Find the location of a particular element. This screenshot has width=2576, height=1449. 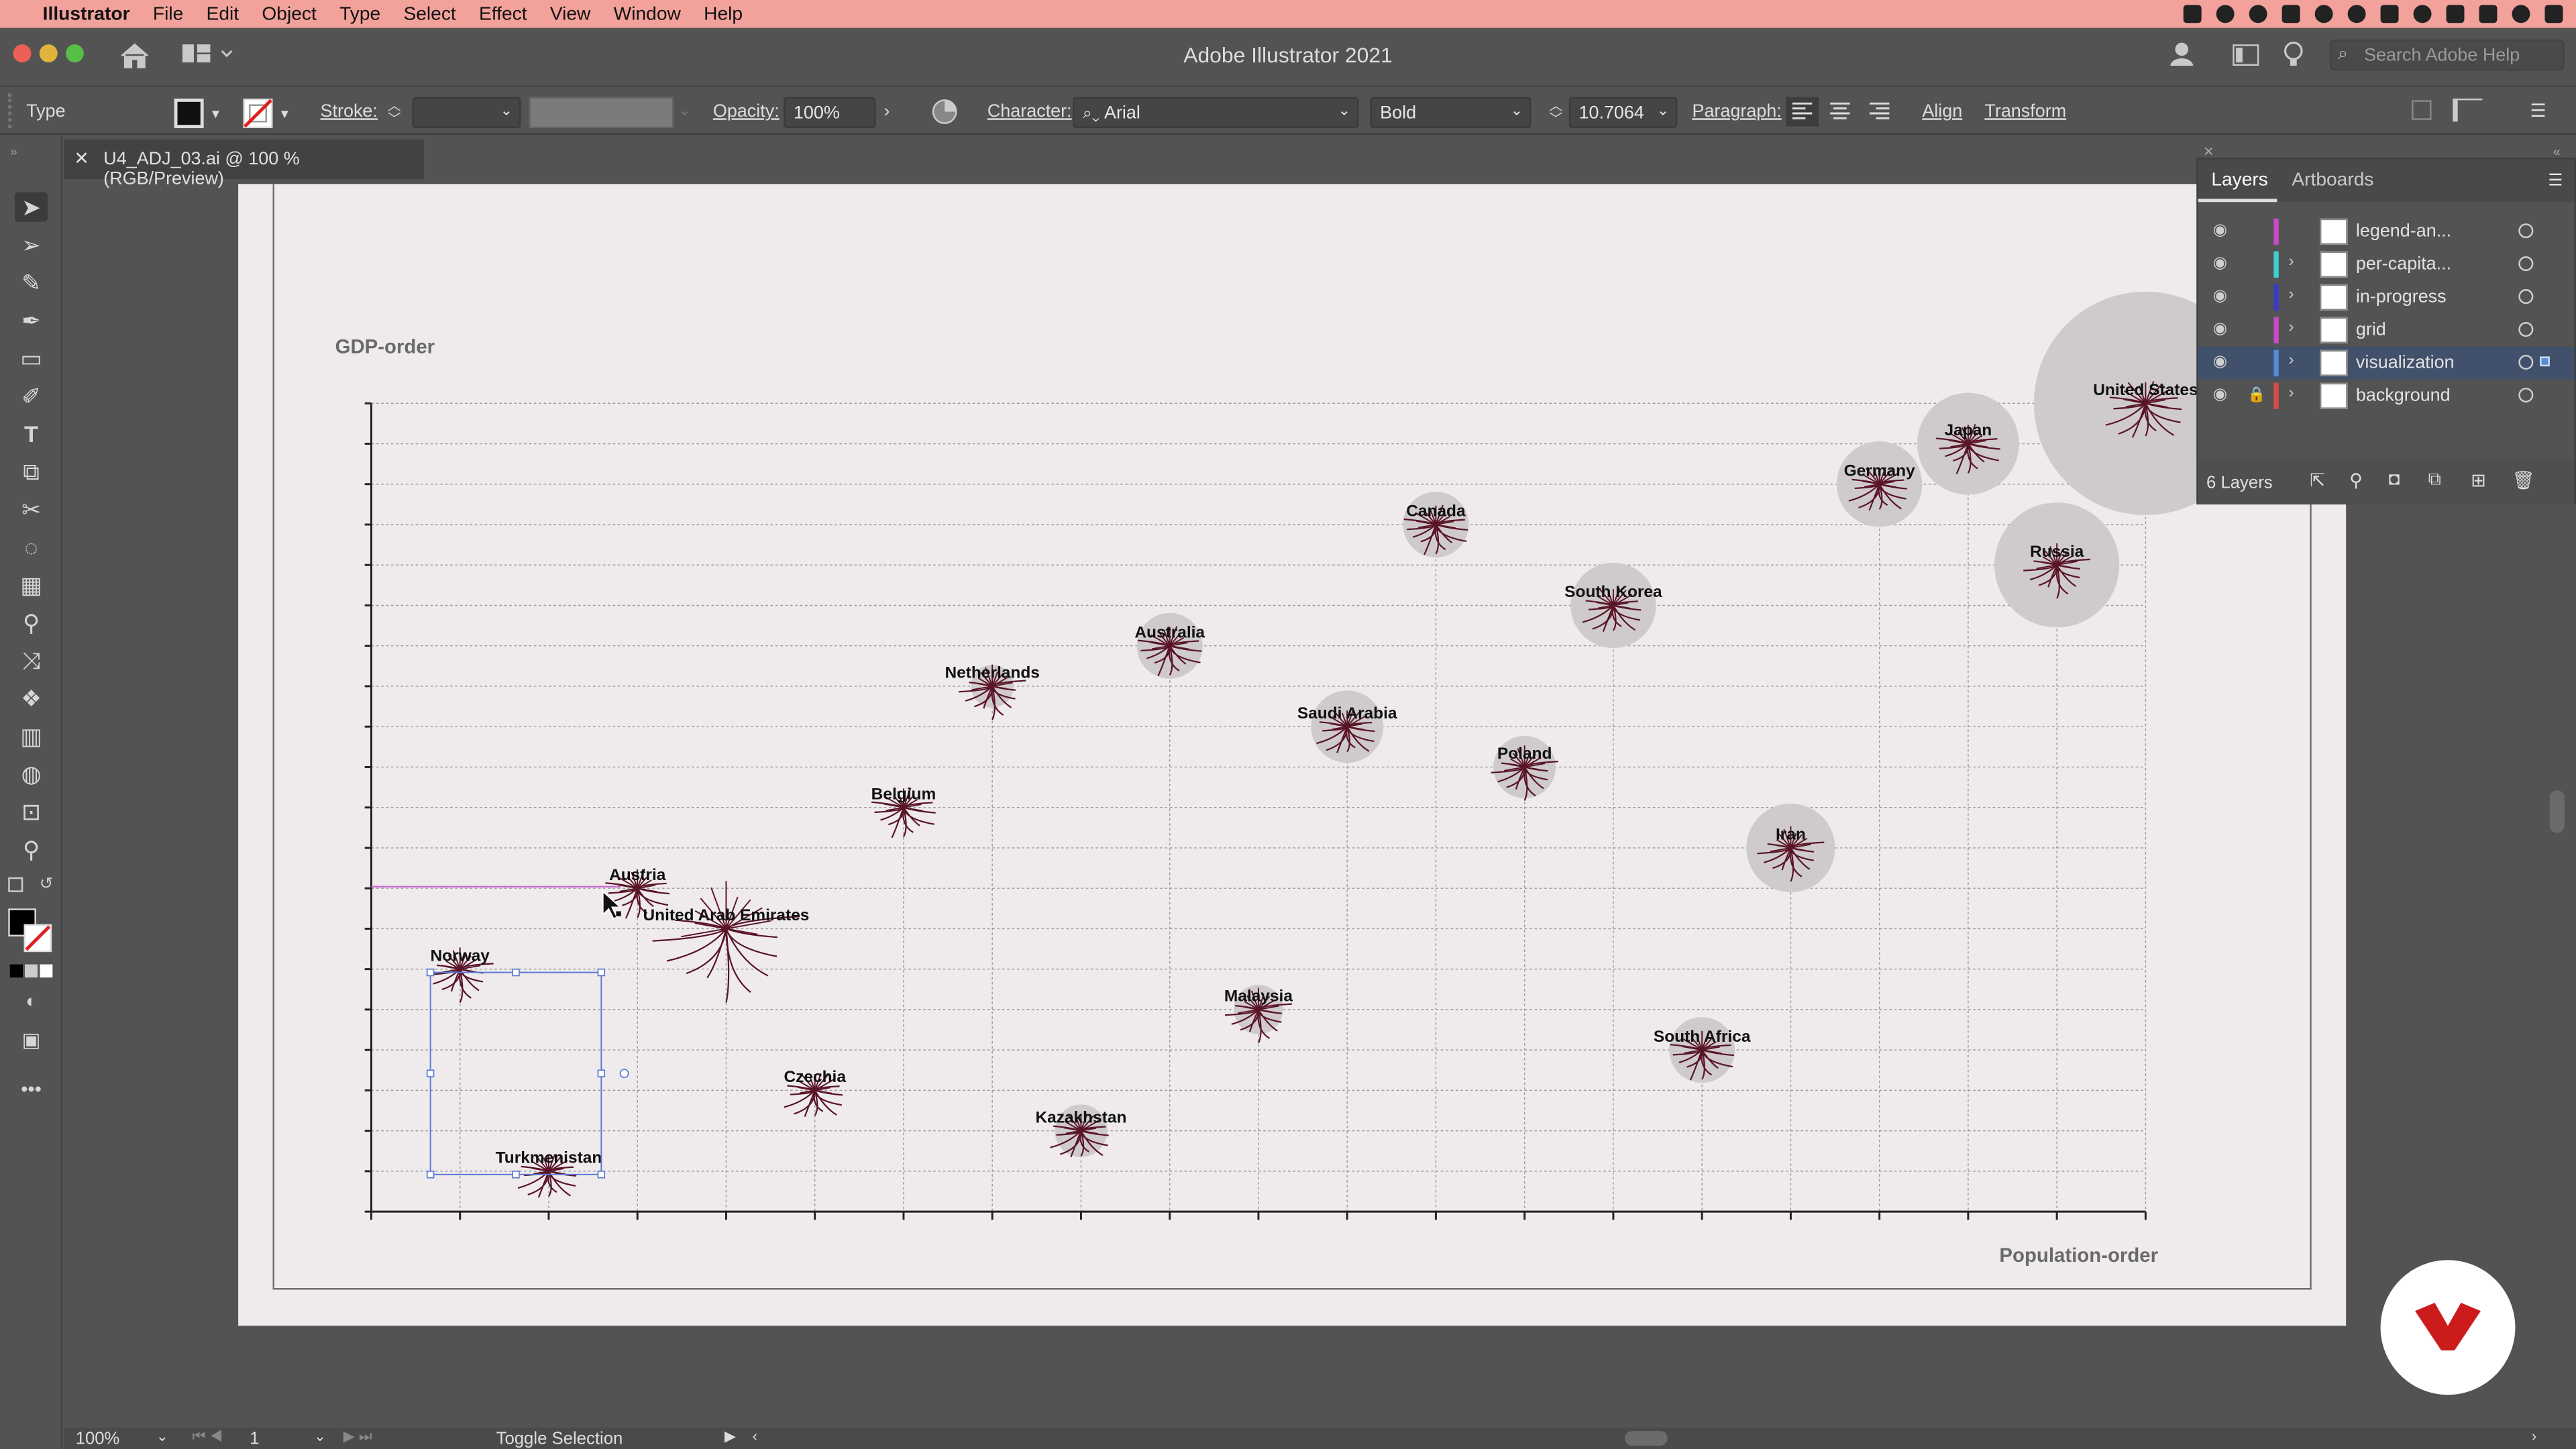

country-label: United Arab Emirates is located at coordinates (726, 915).